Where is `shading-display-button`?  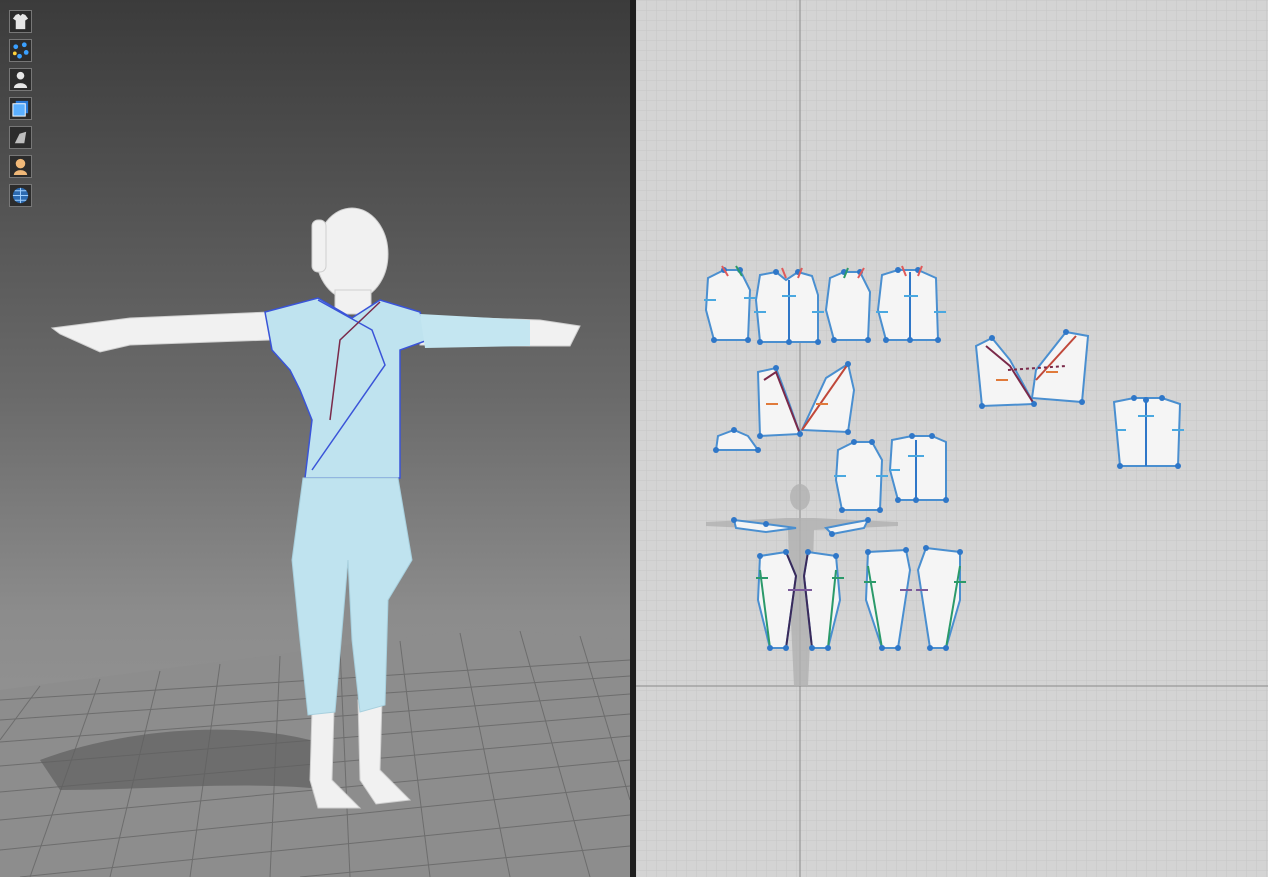 shading-display-button is located at coordinates (20, 137).